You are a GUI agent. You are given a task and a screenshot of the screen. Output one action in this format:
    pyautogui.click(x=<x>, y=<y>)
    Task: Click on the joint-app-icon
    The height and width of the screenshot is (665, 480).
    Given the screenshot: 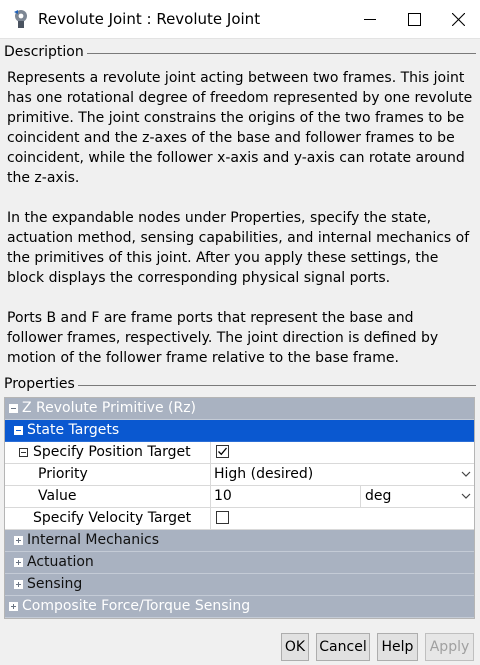 What is the action you would take?
    pyautogui.click(x=20, y=19)
    